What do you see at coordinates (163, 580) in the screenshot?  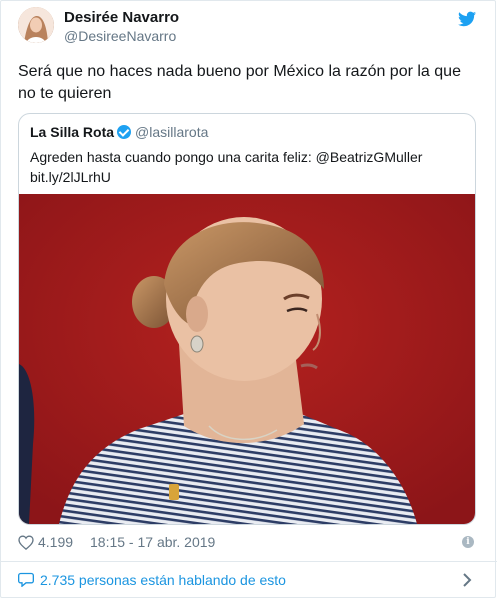 I see `conversation-label: 2.735 personas están hablando de esto` at bounding box center [163, 580].